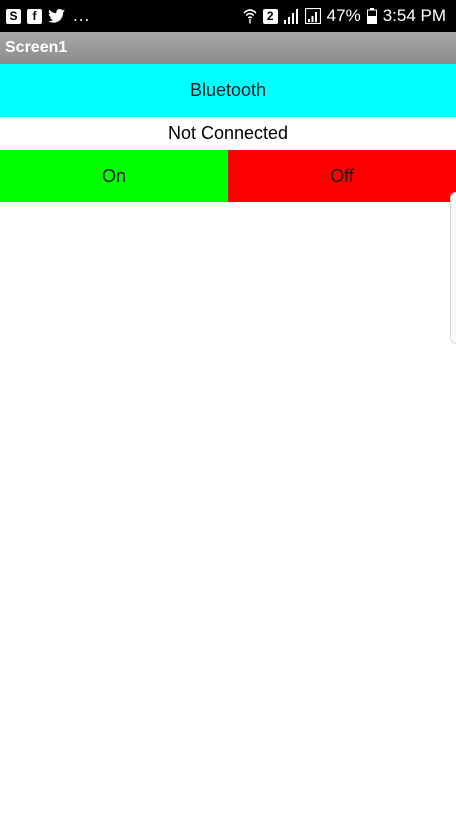 The image size is (456, 813). Describe the element at coordinates (56, 16) in the screenshot. I see `twitter-icon` at that location.